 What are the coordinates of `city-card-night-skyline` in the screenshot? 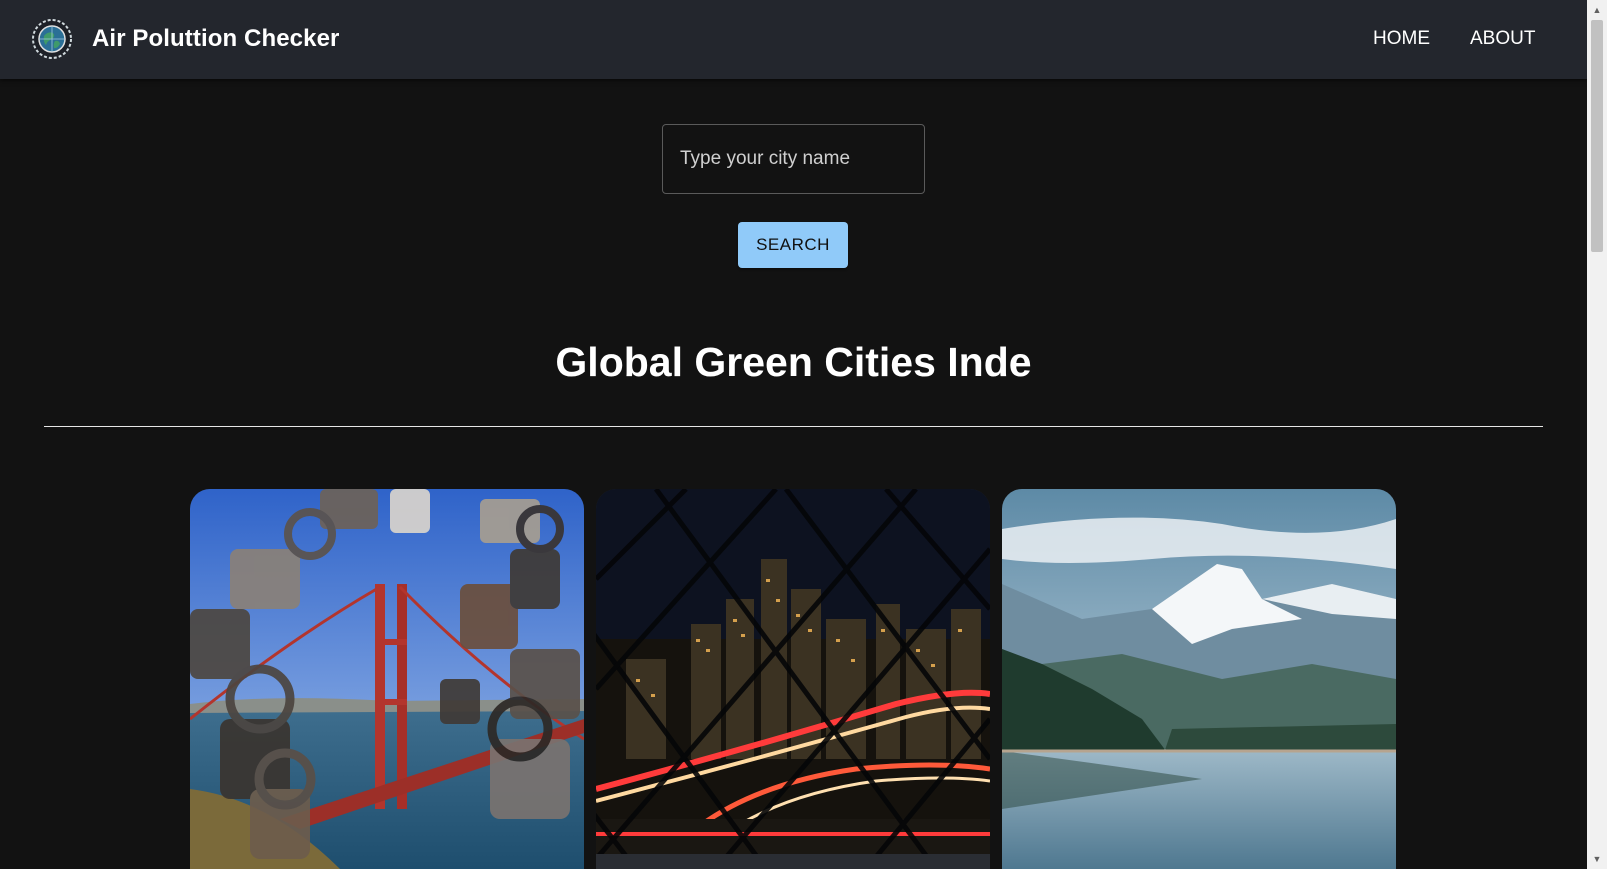 It's located at (793, 679).